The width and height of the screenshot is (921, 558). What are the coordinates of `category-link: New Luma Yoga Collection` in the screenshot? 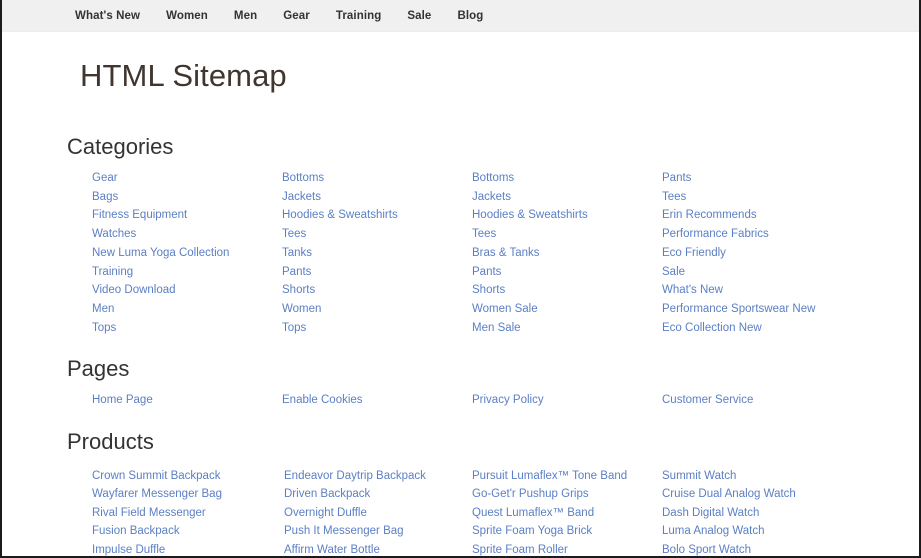 It's located at (160, 253).